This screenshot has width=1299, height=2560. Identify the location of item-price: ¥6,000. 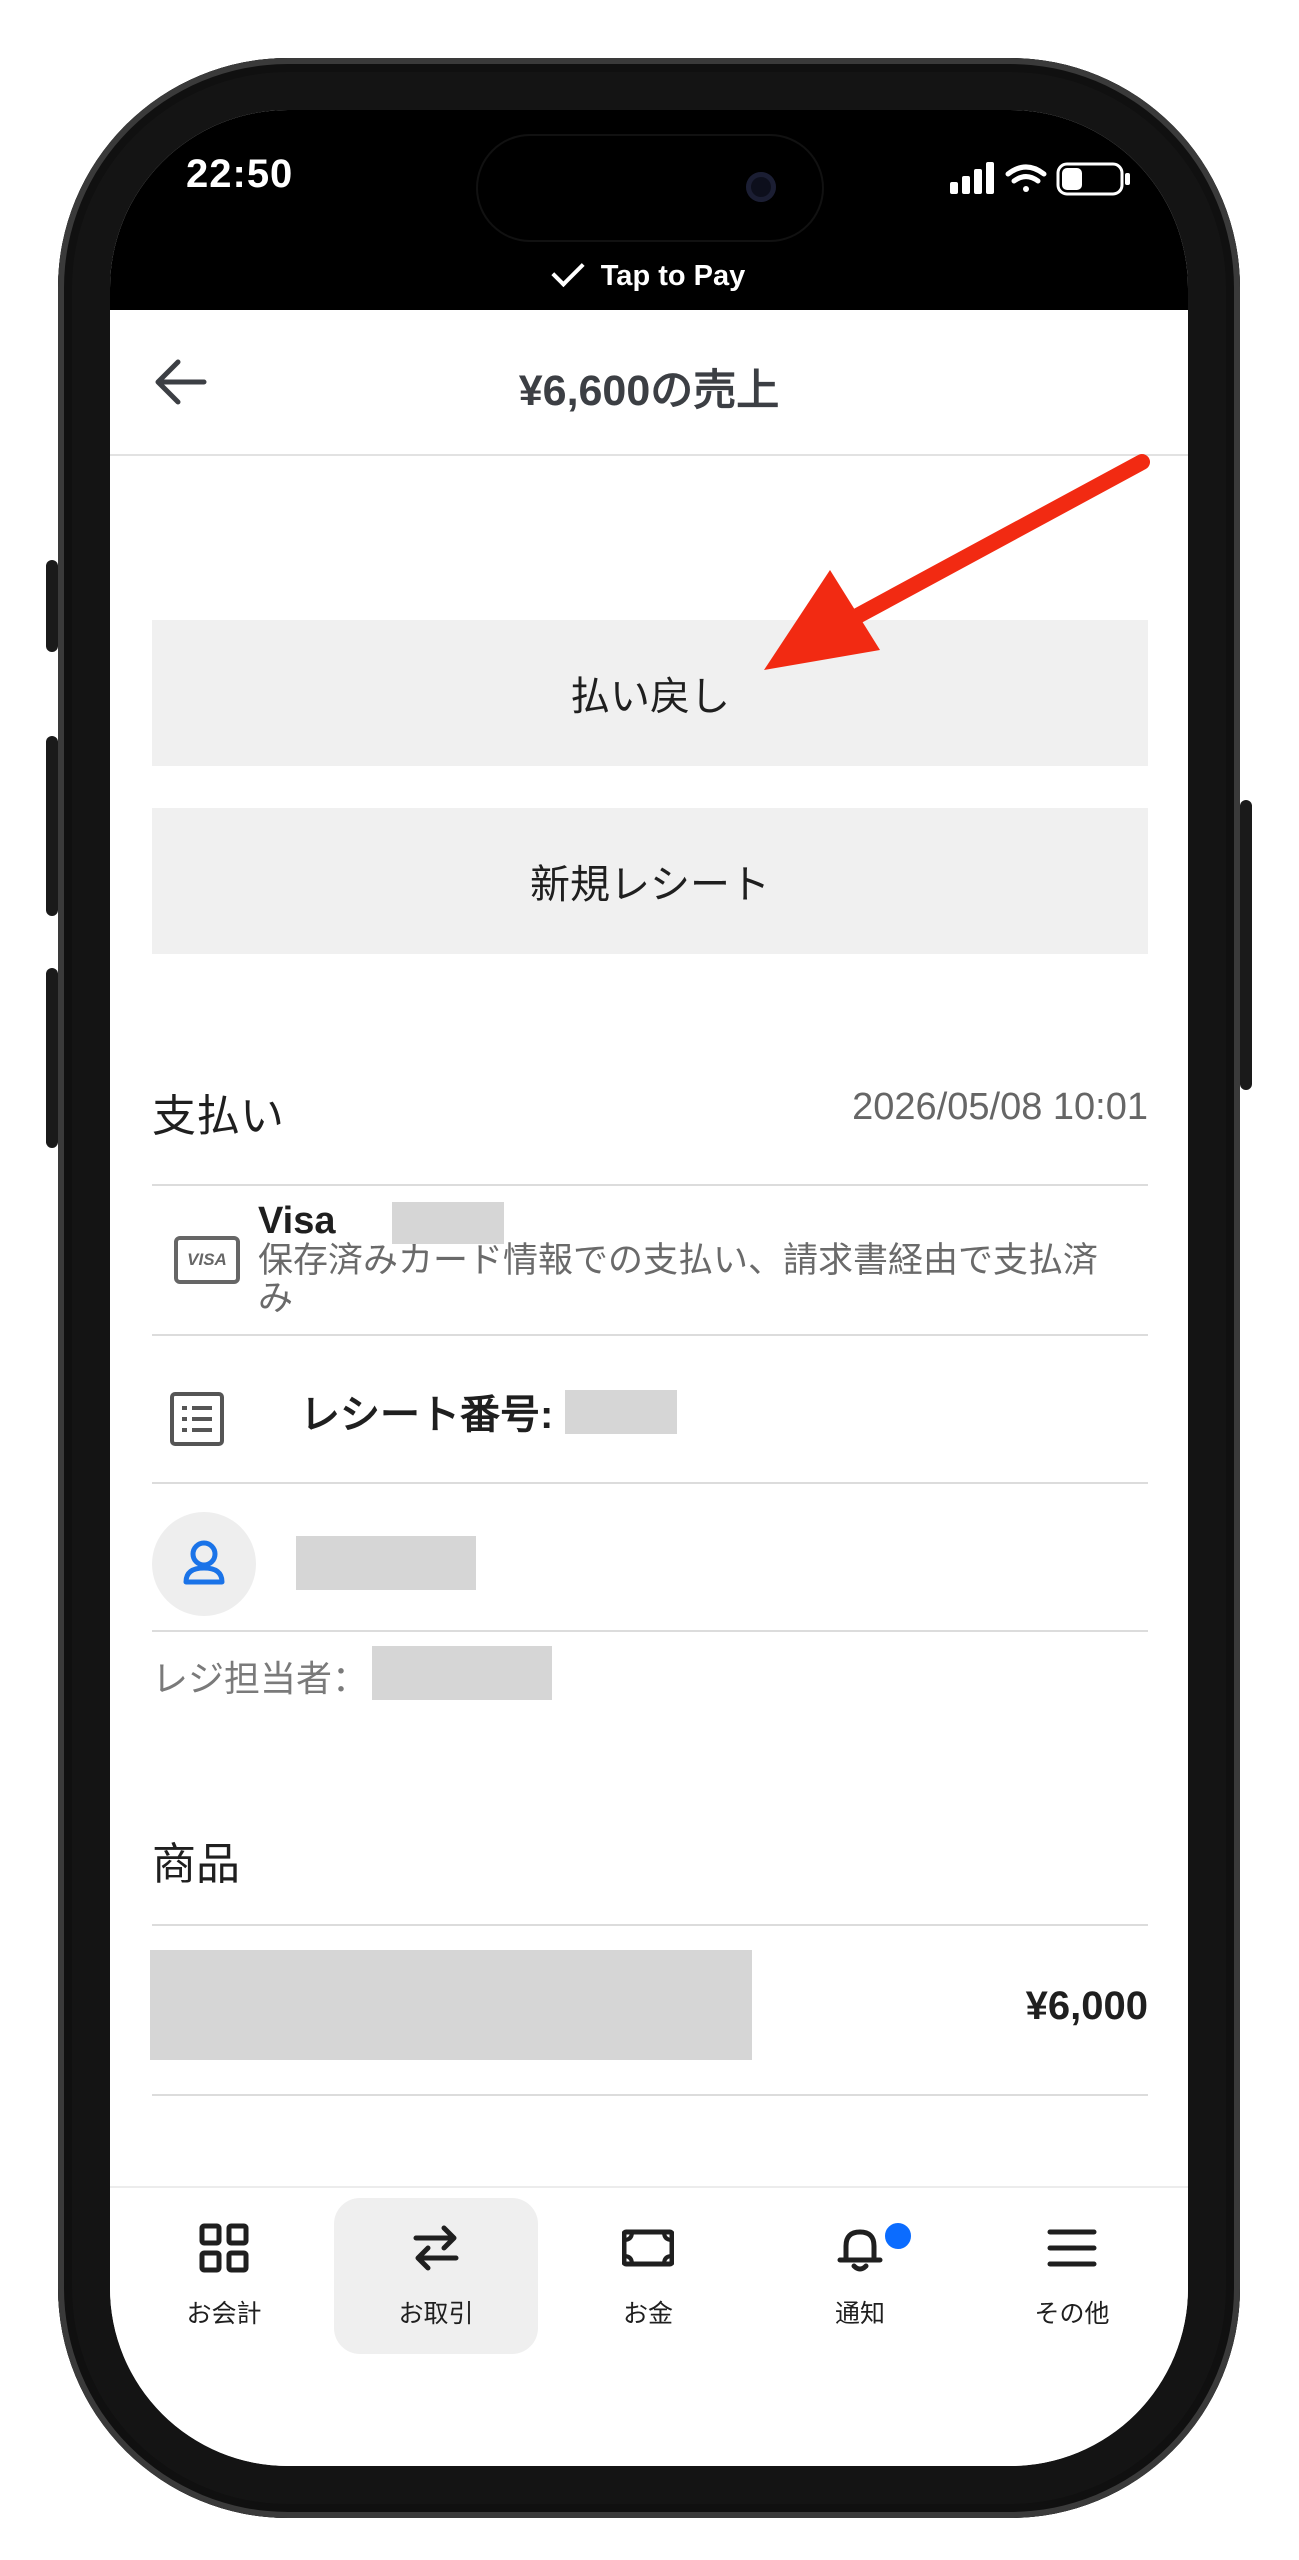
(1086, 2006).